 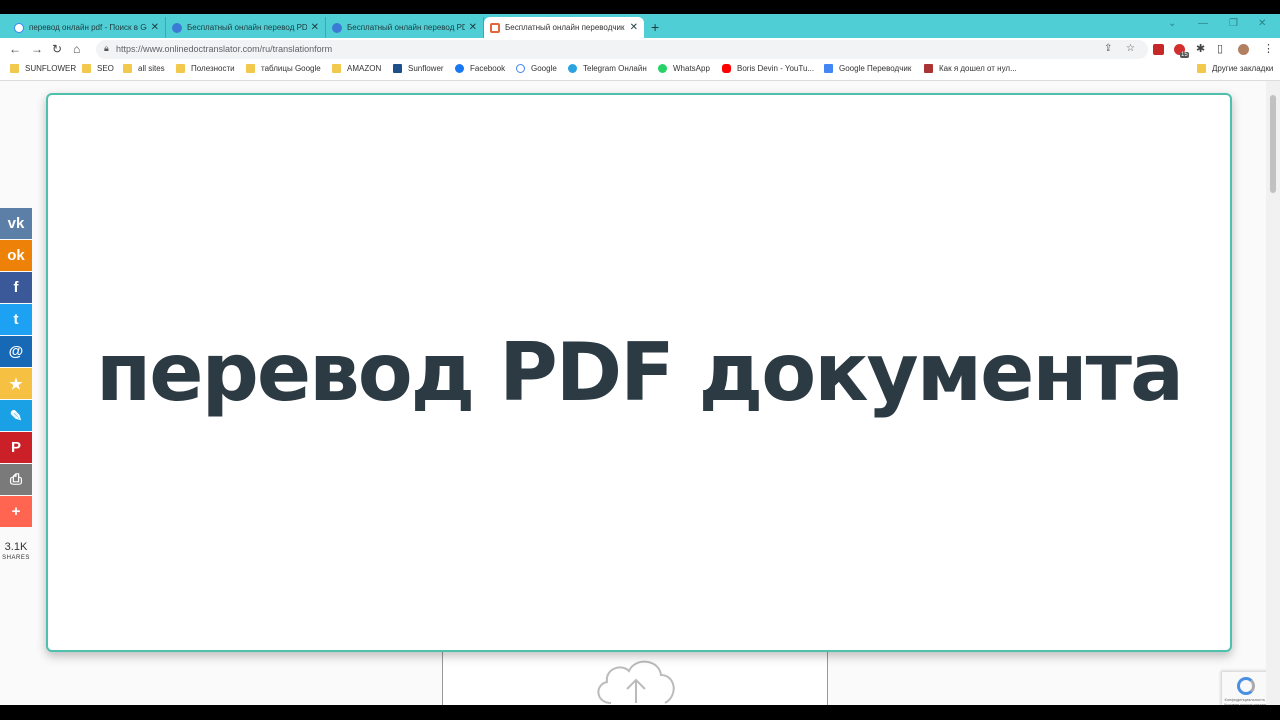 I want to click on tab-translator-2: Бесплатный онлайн перевод PDF ✕, so click(x=405, y=27).